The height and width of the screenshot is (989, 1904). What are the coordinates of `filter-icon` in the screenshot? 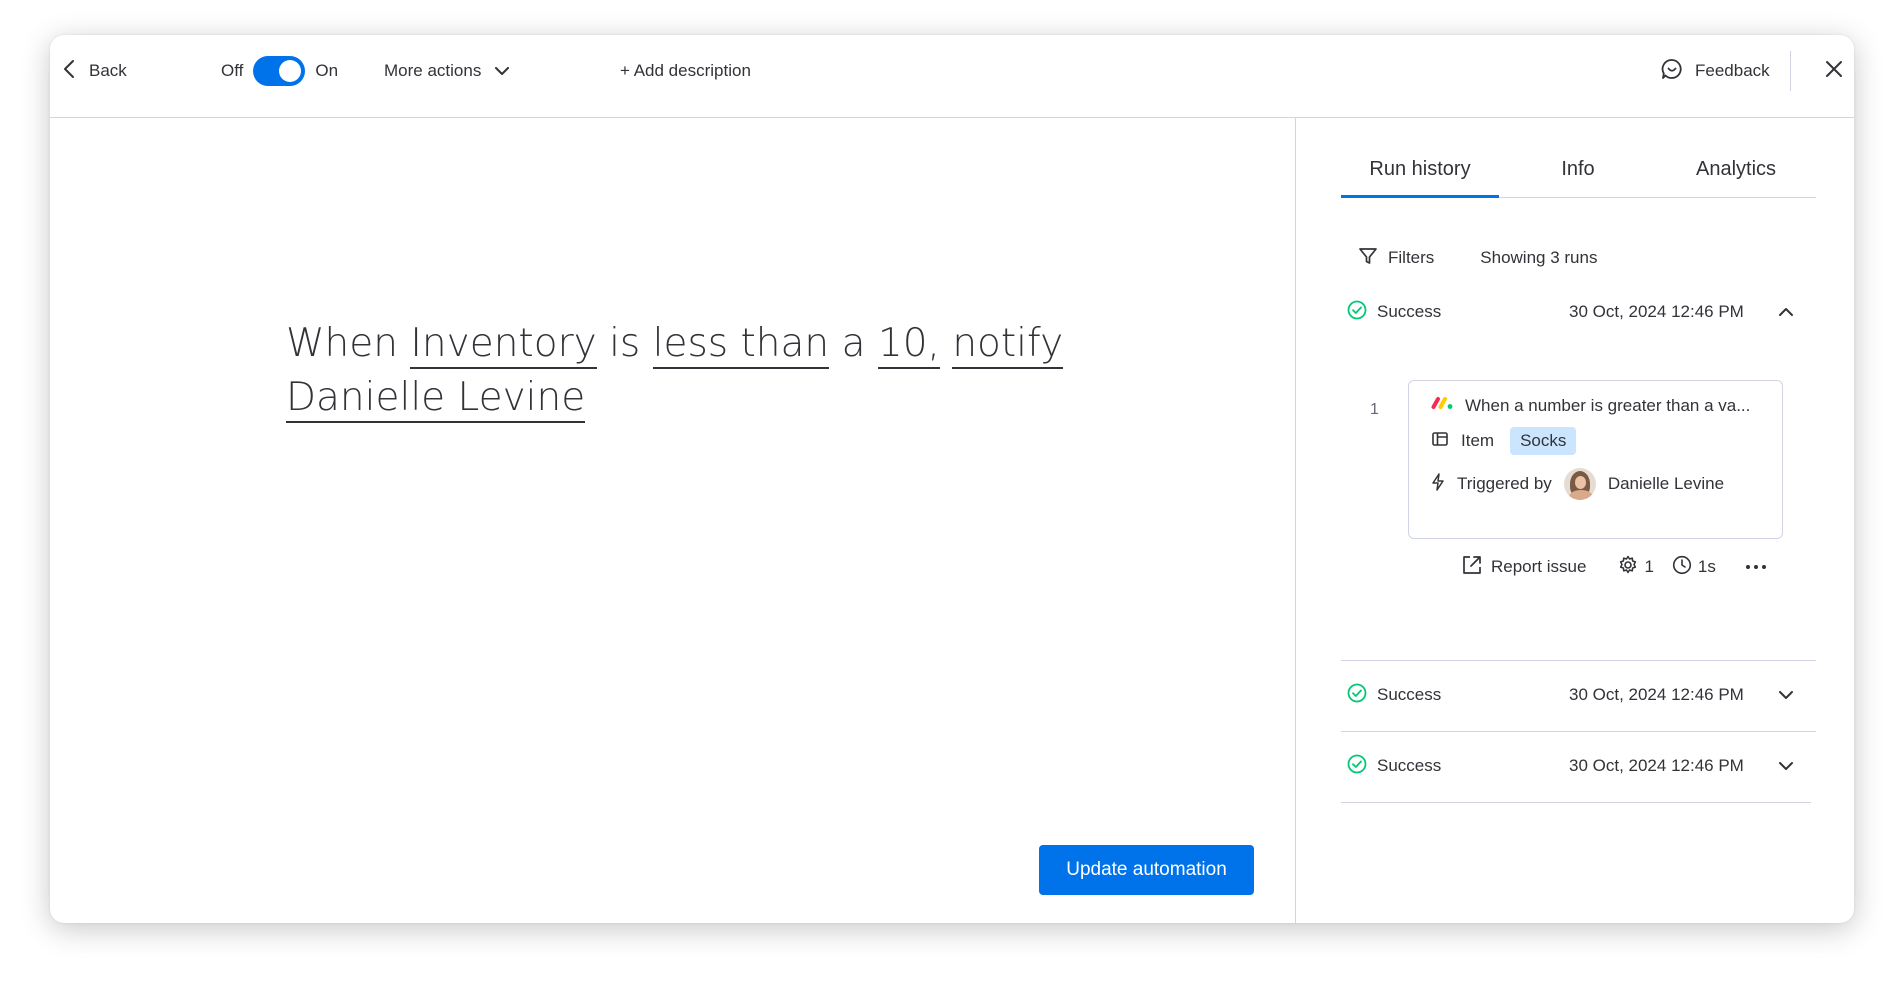 It's located at (1368, 258).